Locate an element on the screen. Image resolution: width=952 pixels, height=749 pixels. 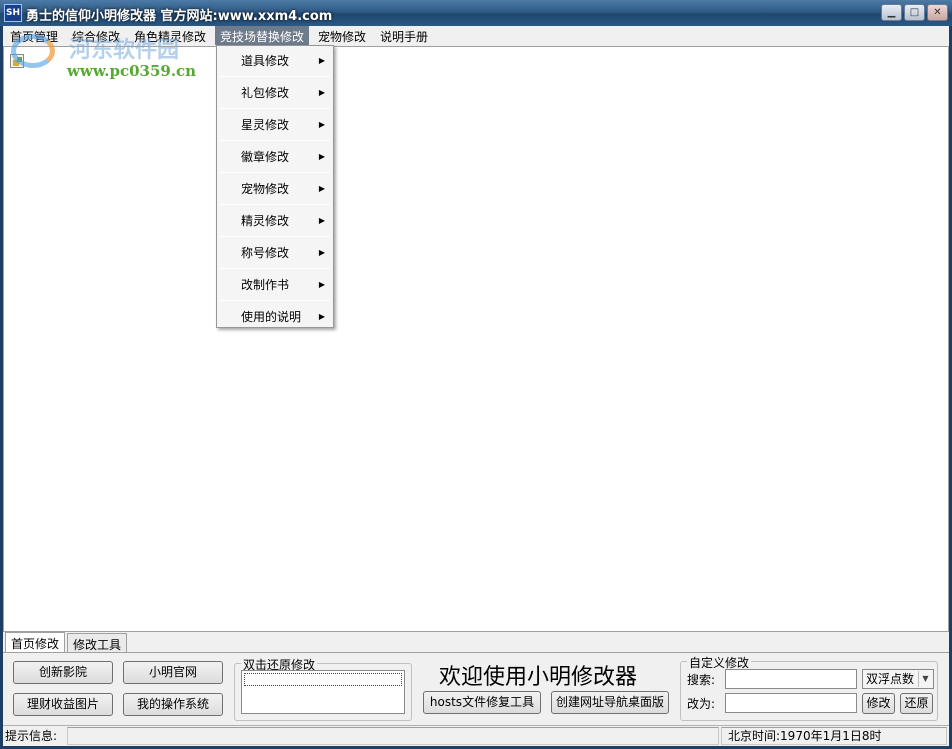
title-bar: SH 勇士的信仰小明修改器 官方网站:www.xxm4.com ▁ □ ✕ is located at coordinates (476, 13).